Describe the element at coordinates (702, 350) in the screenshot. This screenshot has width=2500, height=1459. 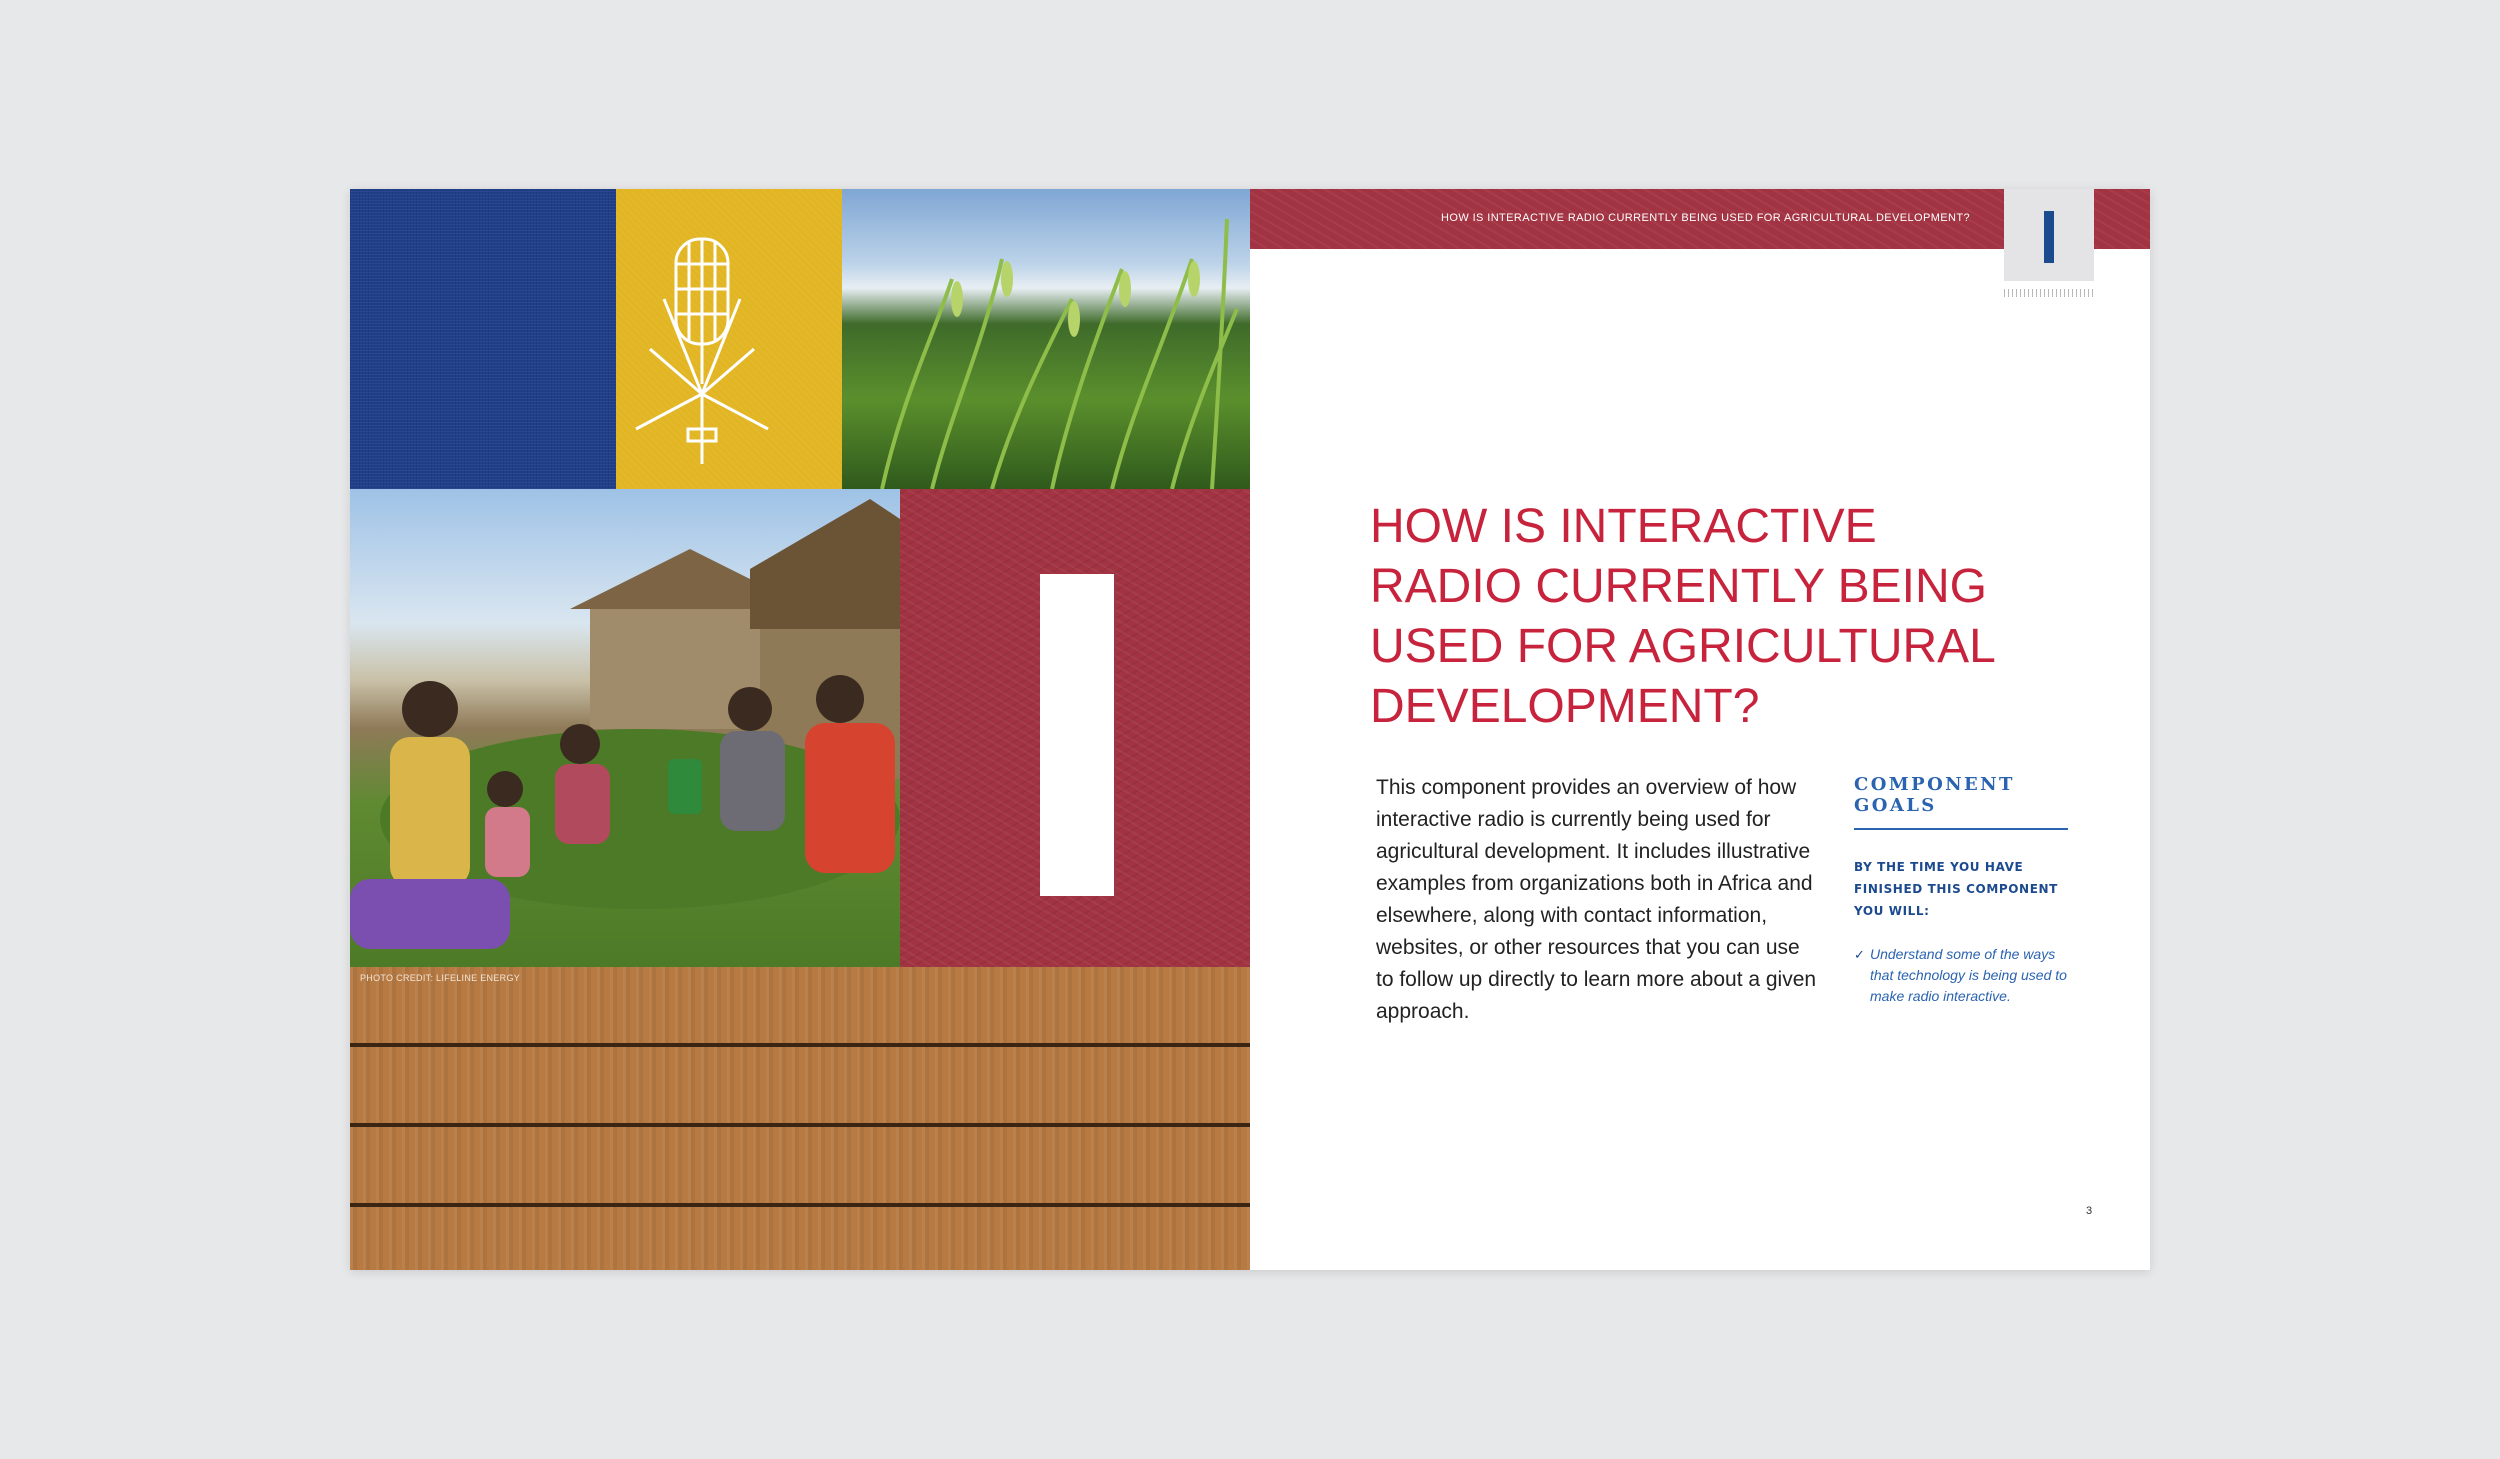
I see `microphone-icon` at that location.